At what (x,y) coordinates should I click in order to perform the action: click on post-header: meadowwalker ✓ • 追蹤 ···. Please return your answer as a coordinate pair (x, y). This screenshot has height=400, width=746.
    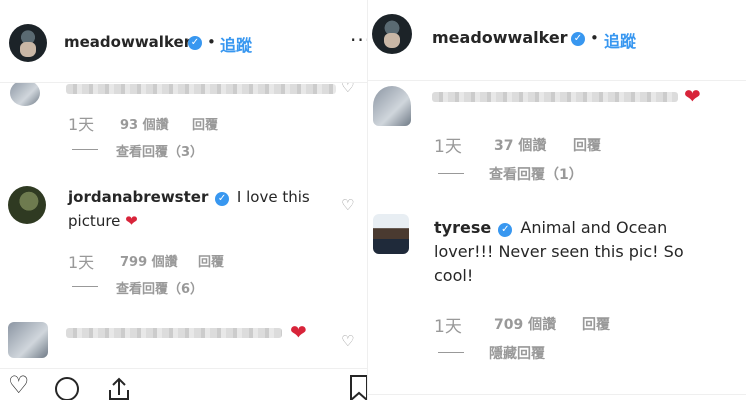
    Looking at the image, I should click on (185, 41).